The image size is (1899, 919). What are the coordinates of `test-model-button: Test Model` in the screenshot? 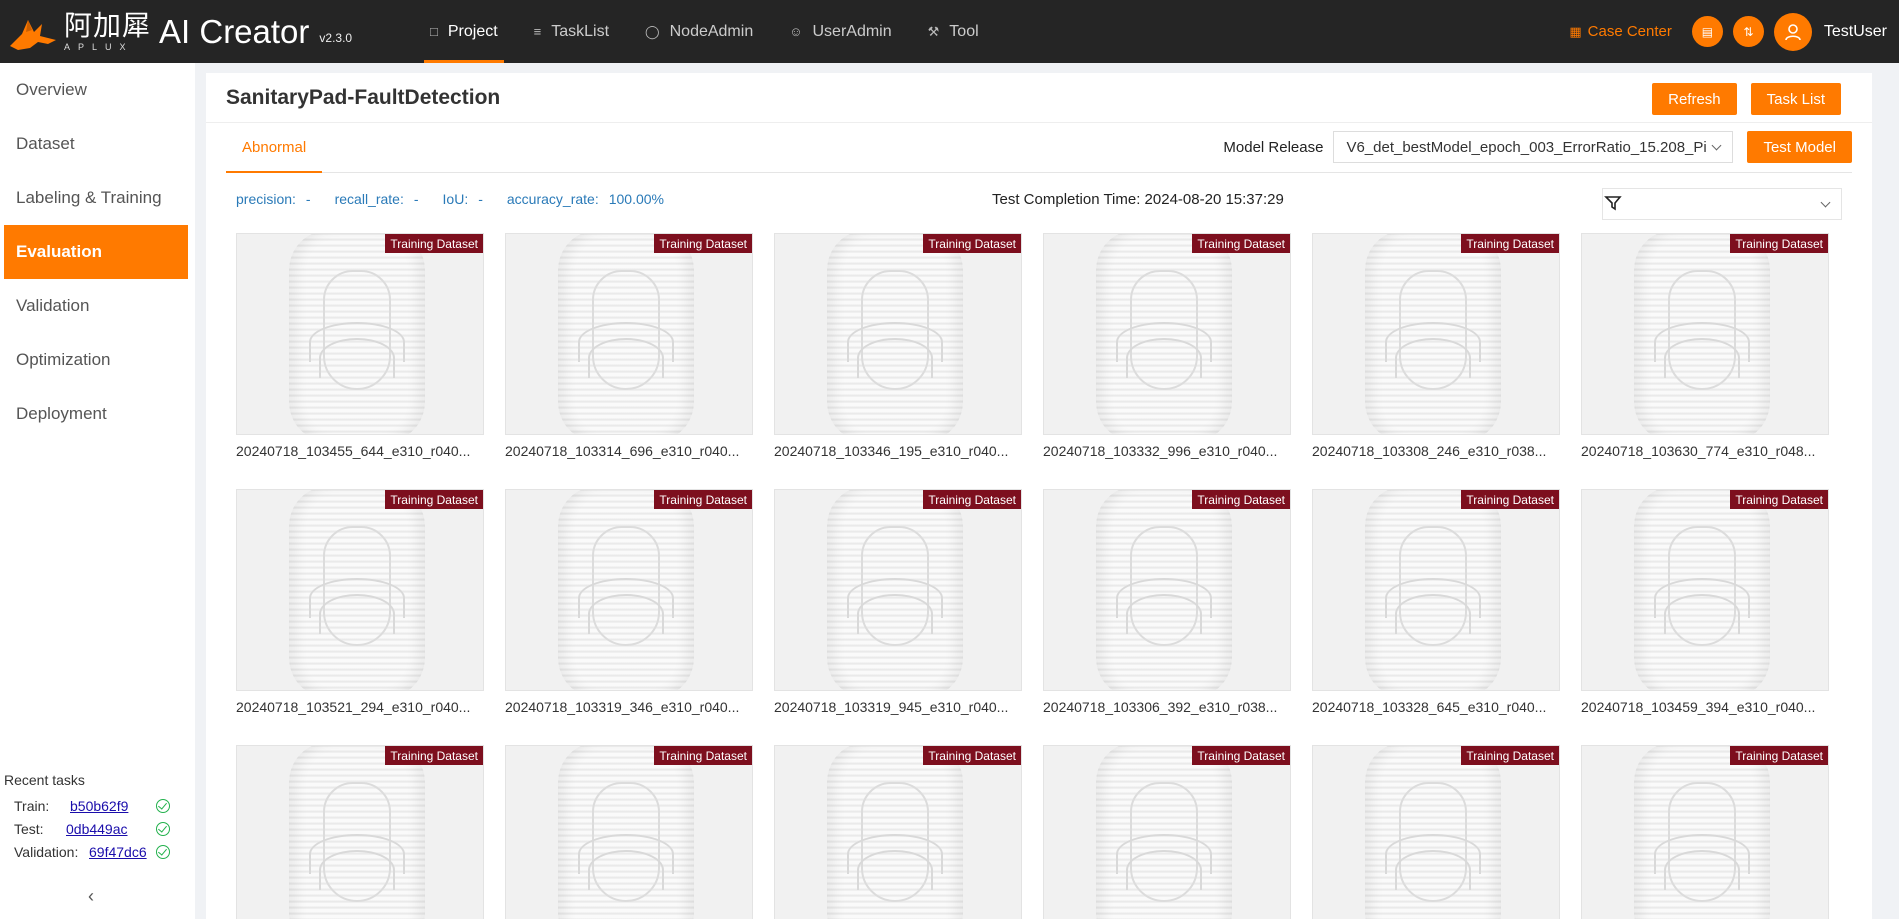 It's located at (1799, 147).